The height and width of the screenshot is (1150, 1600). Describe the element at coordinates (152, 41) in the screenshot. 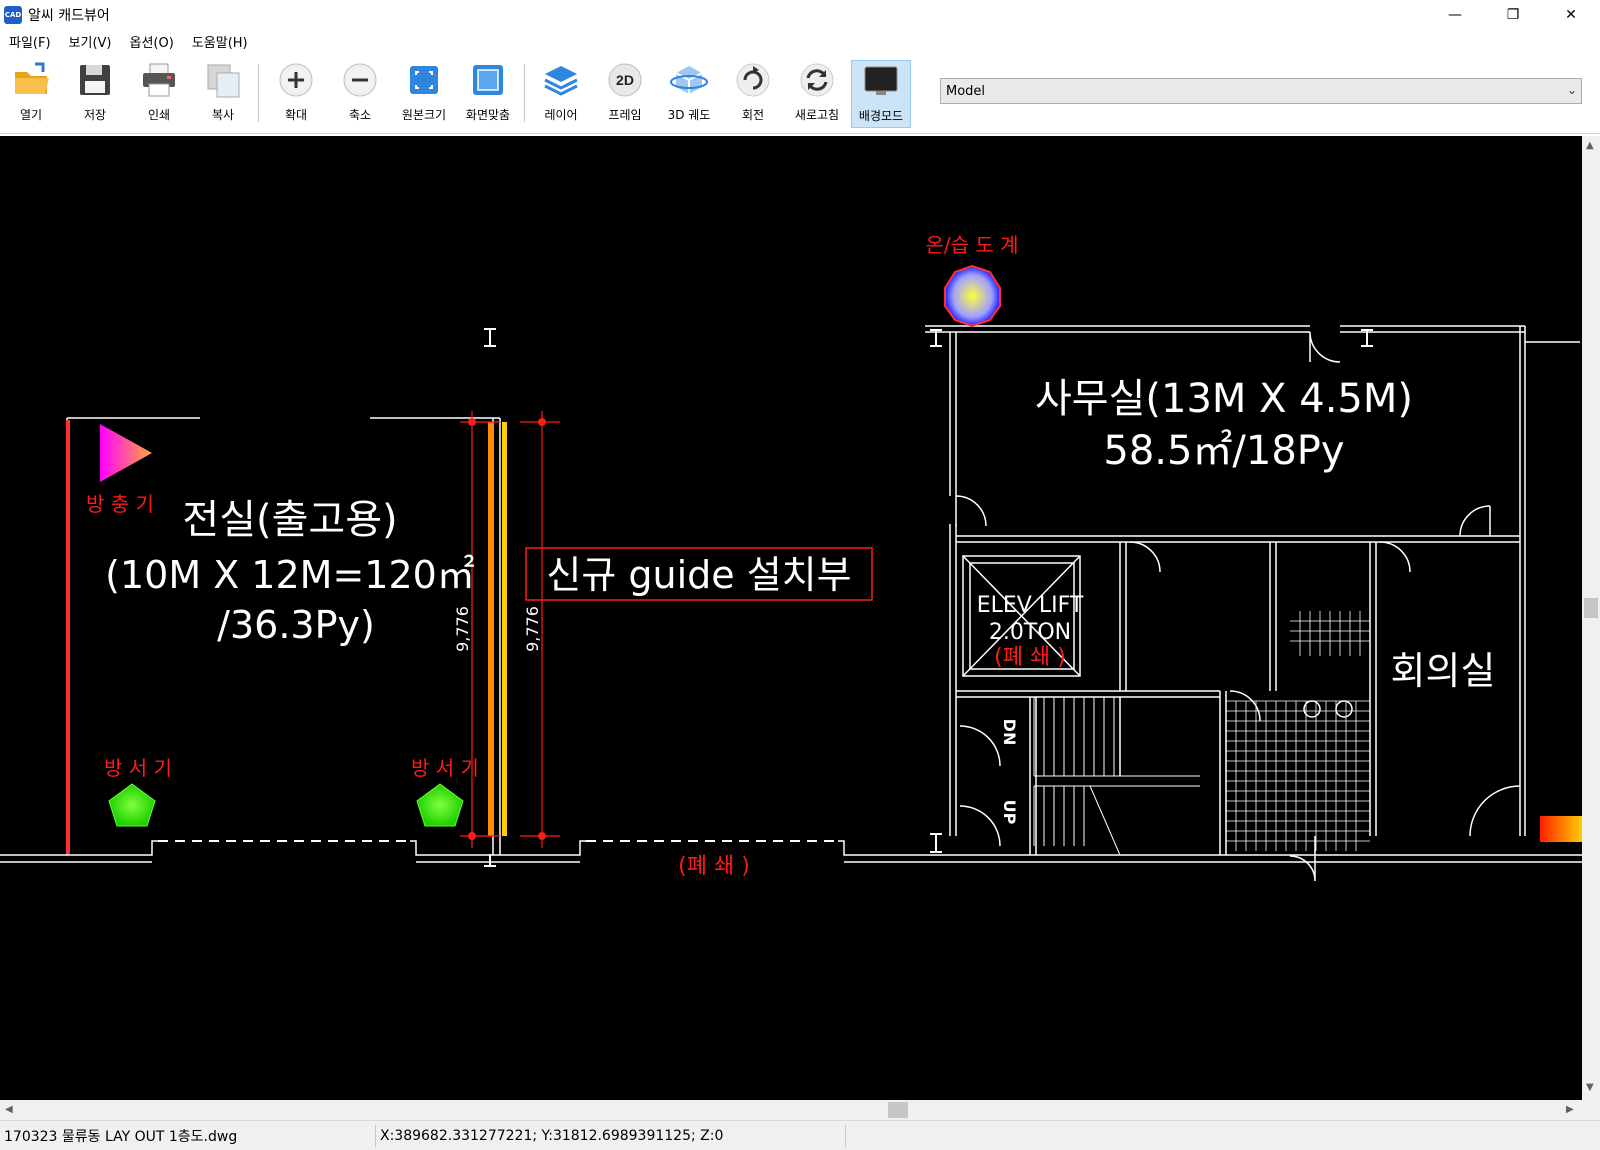

I see `menu-options: 옵션(O)` at that location.